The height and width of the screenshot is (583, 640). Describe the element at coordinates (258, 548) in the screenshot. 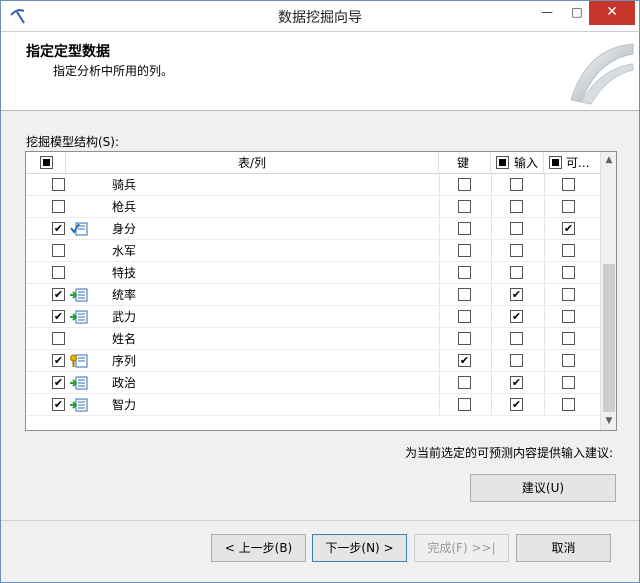

I see `back-button: < 上一步(B)` at that location.